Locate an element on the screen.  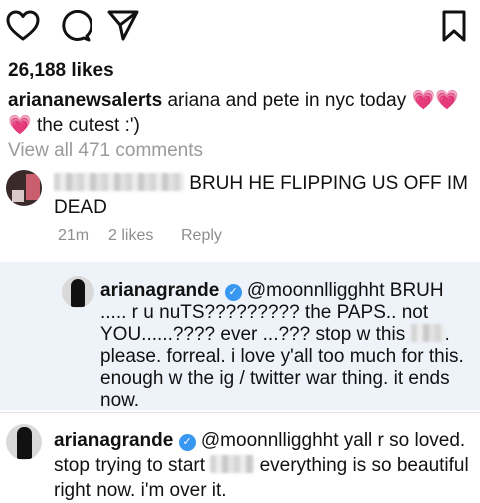
caption-username: ariananewsalerts is located at coordinates (85, 100).